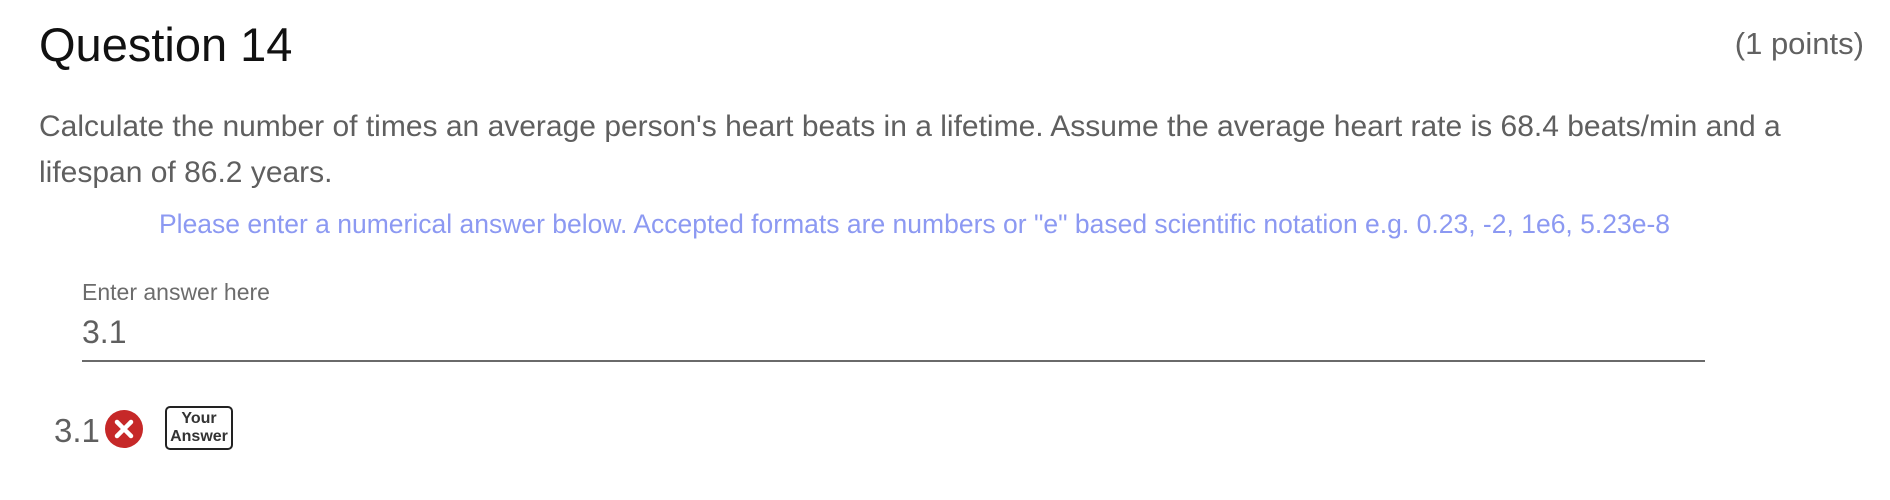 The width and height of the screenshot is (1890, 500). Describe the element at coordinates (176, 292) in the screenshot. I see `answer-field-label: Enter answer here` at that location.